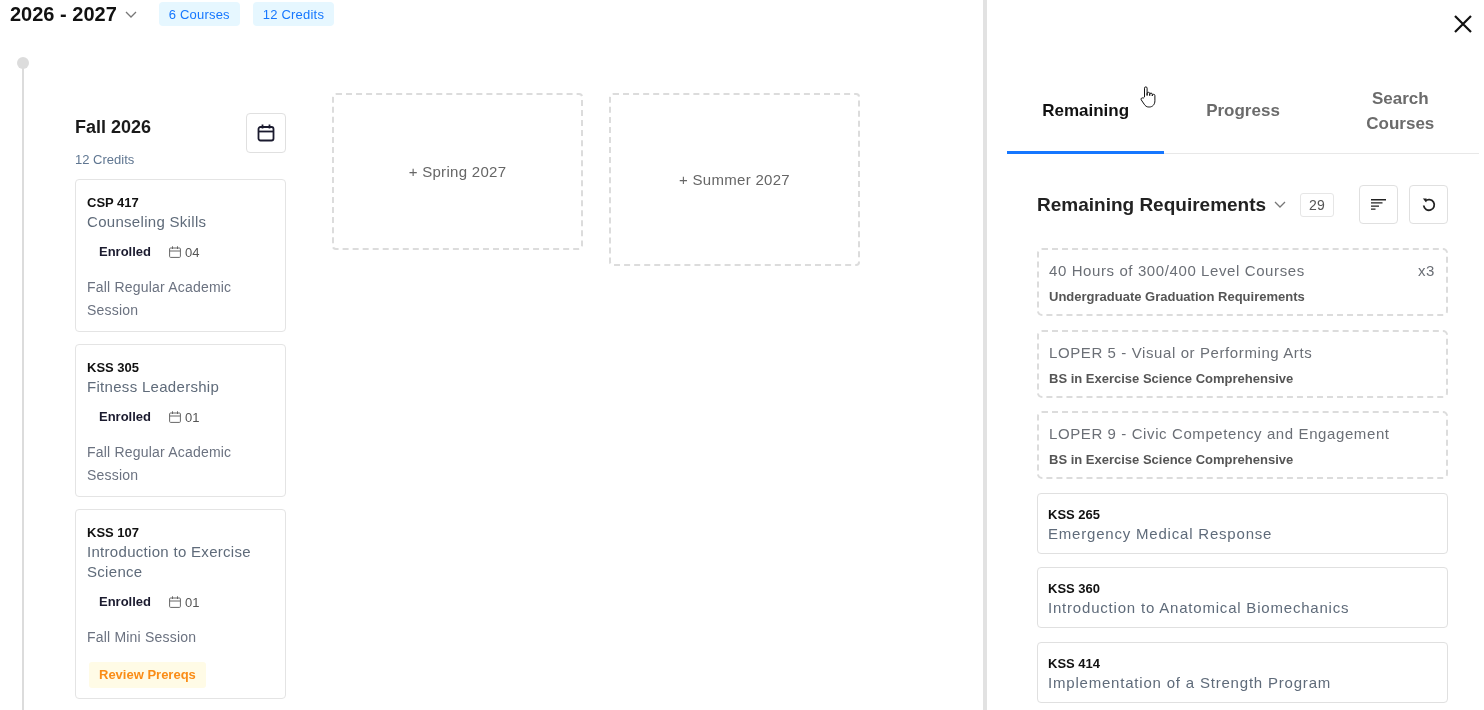  I want to click on course-title: Introduction to Exercise Science, so click(169, 562).